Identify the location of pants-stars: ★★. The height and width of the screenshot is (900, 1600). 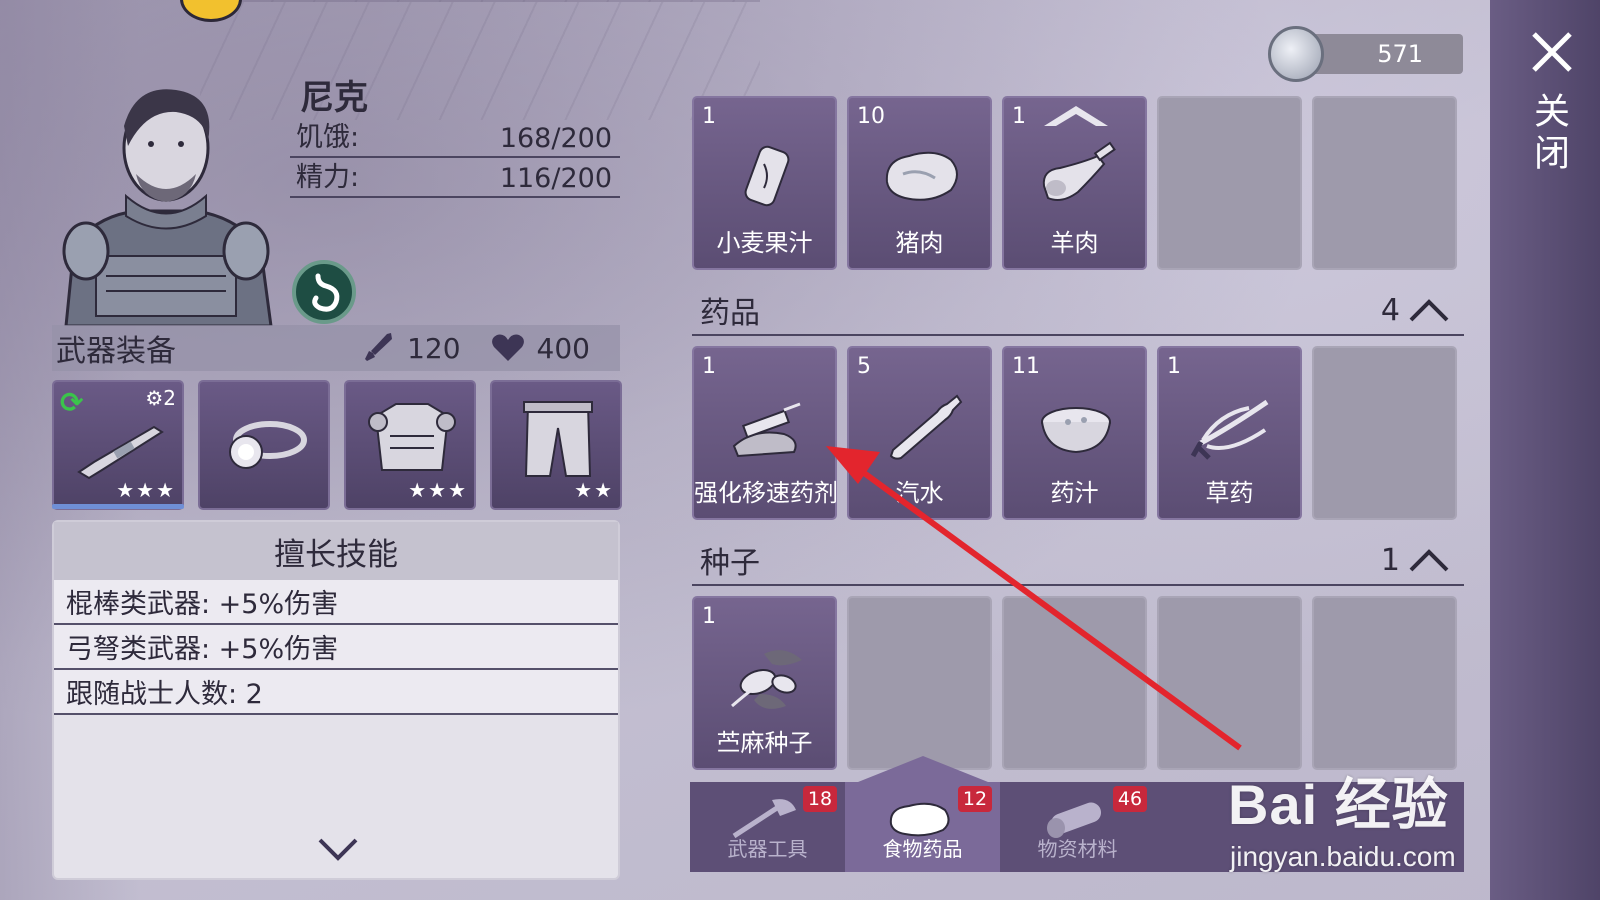
(594, 490).